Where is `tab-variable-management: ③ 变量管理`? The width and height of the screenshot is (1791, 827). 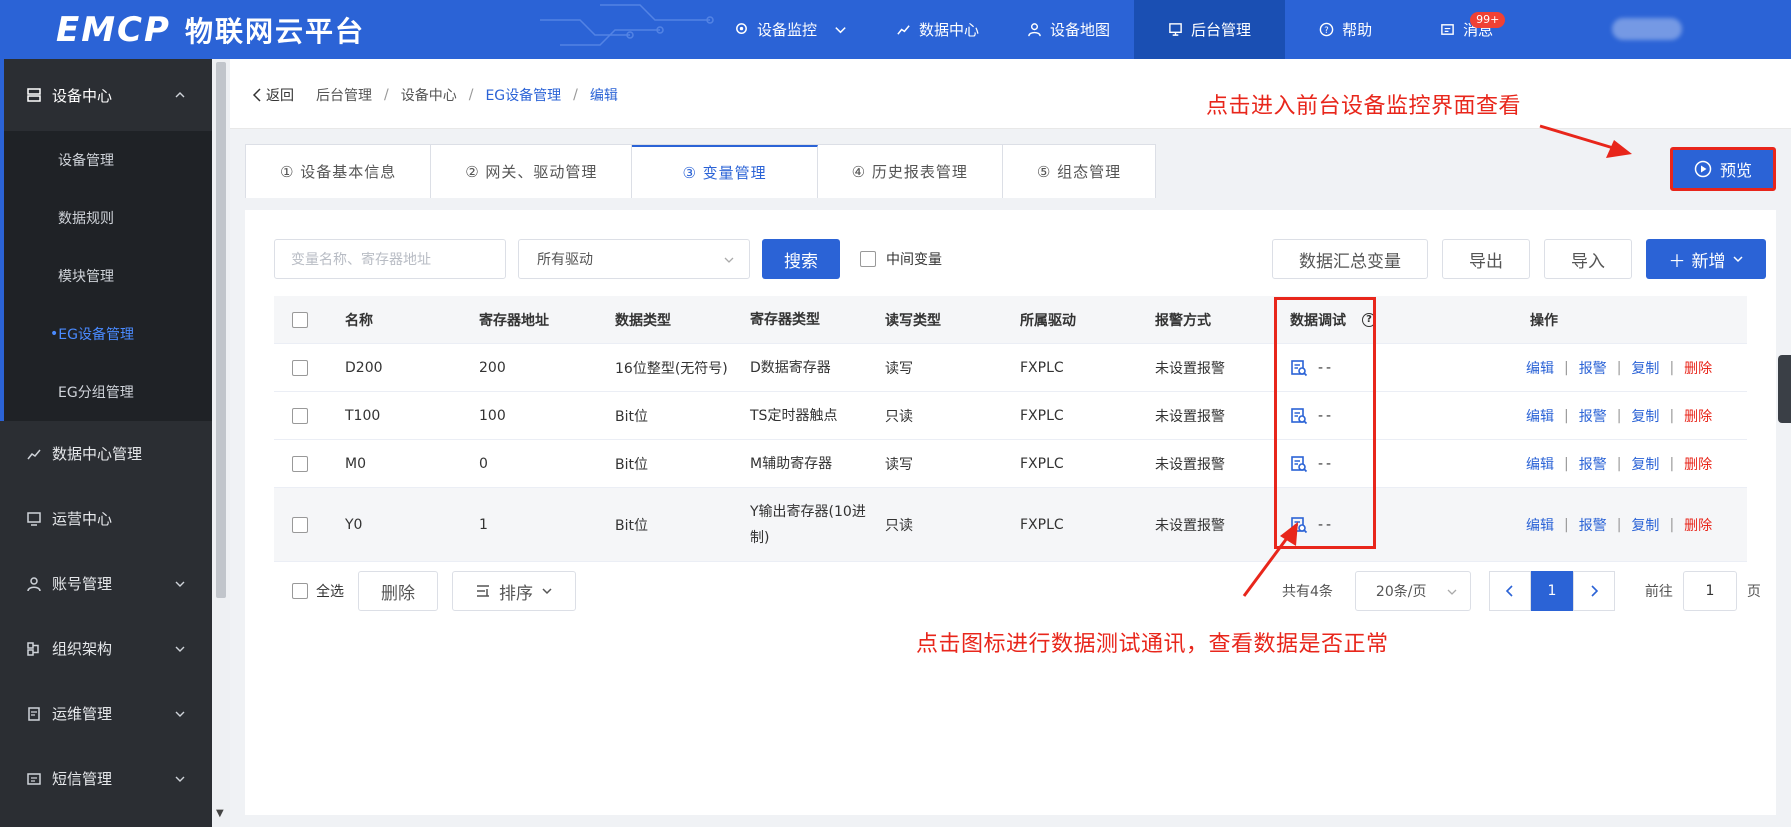
tab-variable-management: ③ 变量管理 is located at coordinates (725, 171).